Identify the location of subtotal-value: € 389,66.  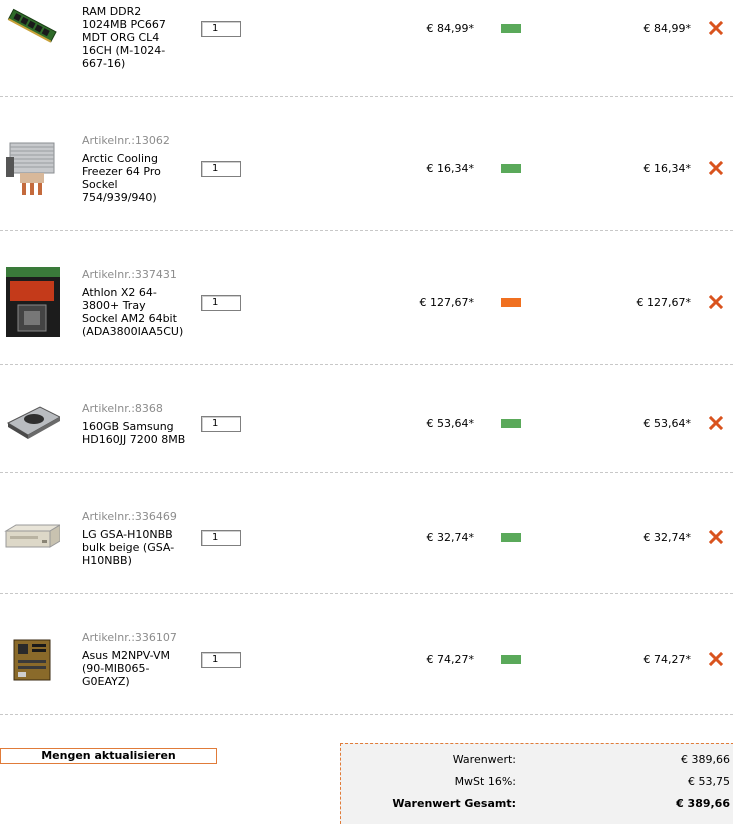
(705, 759).